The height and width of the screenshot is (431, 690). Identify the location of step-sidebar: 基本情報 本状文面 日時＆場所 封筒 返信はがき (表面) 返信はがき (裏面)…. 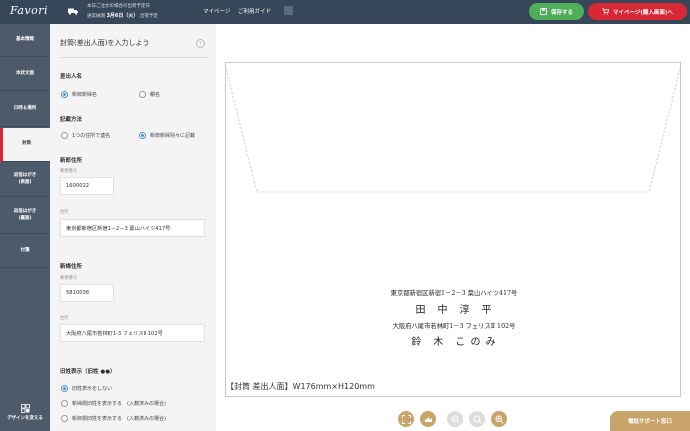
(25, 227).